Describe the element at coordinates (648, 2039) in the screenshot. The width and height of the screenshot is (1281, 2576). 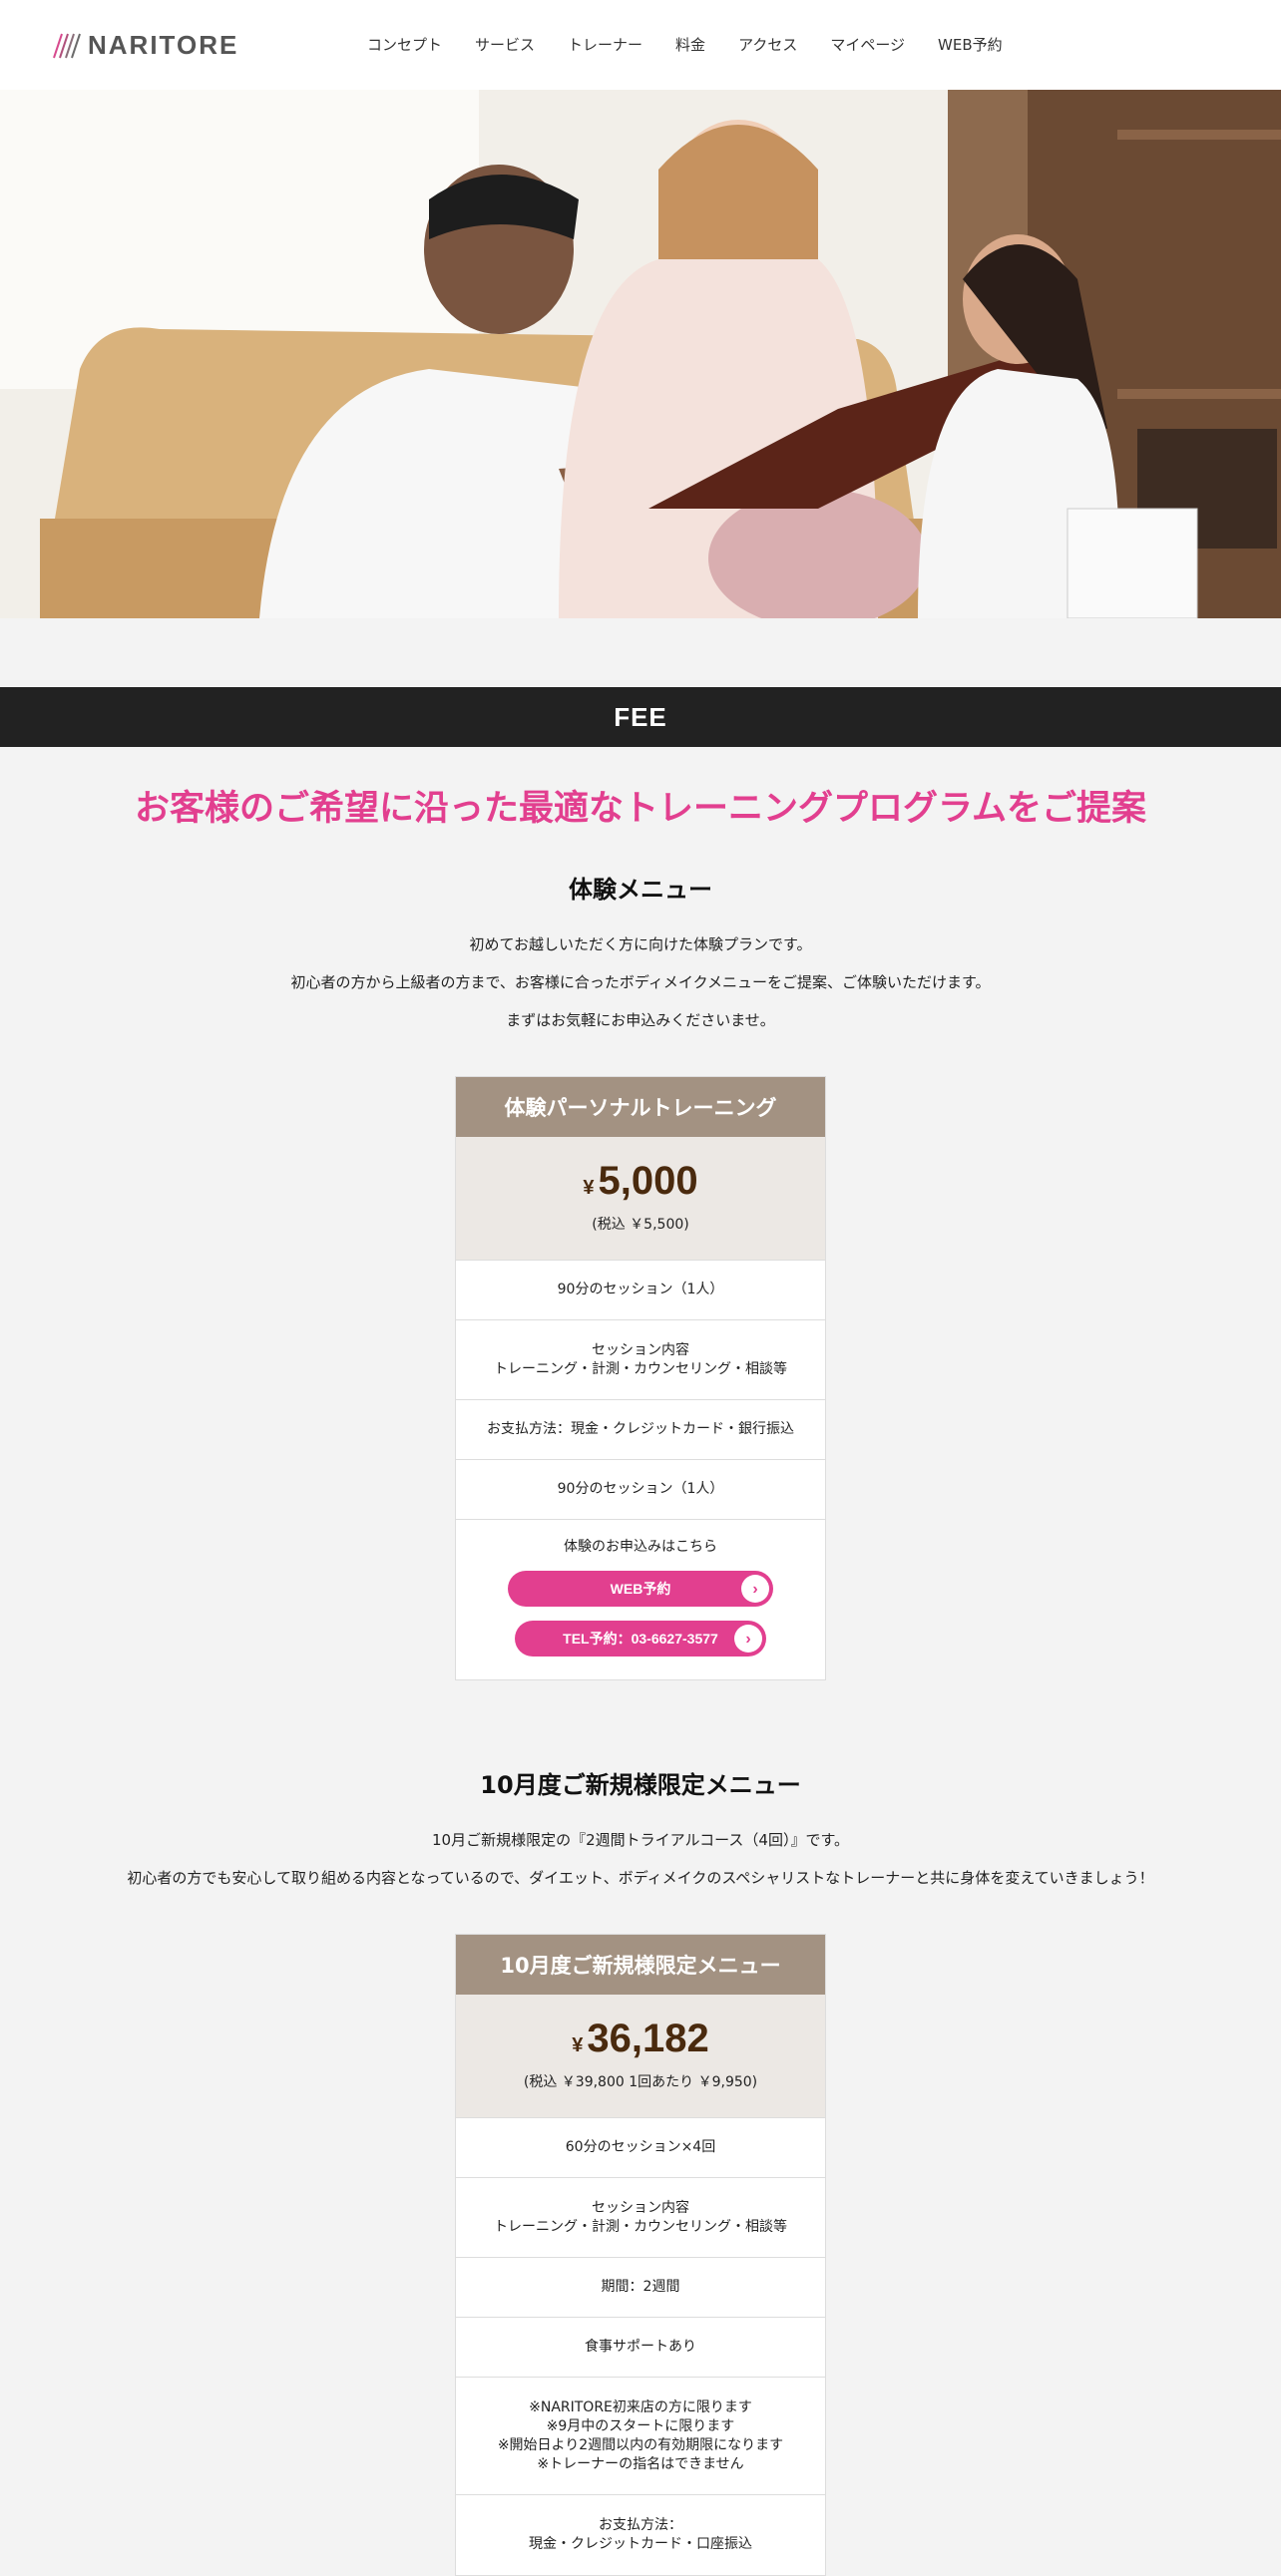
I see `october-price-amount: 36,182` at that location.